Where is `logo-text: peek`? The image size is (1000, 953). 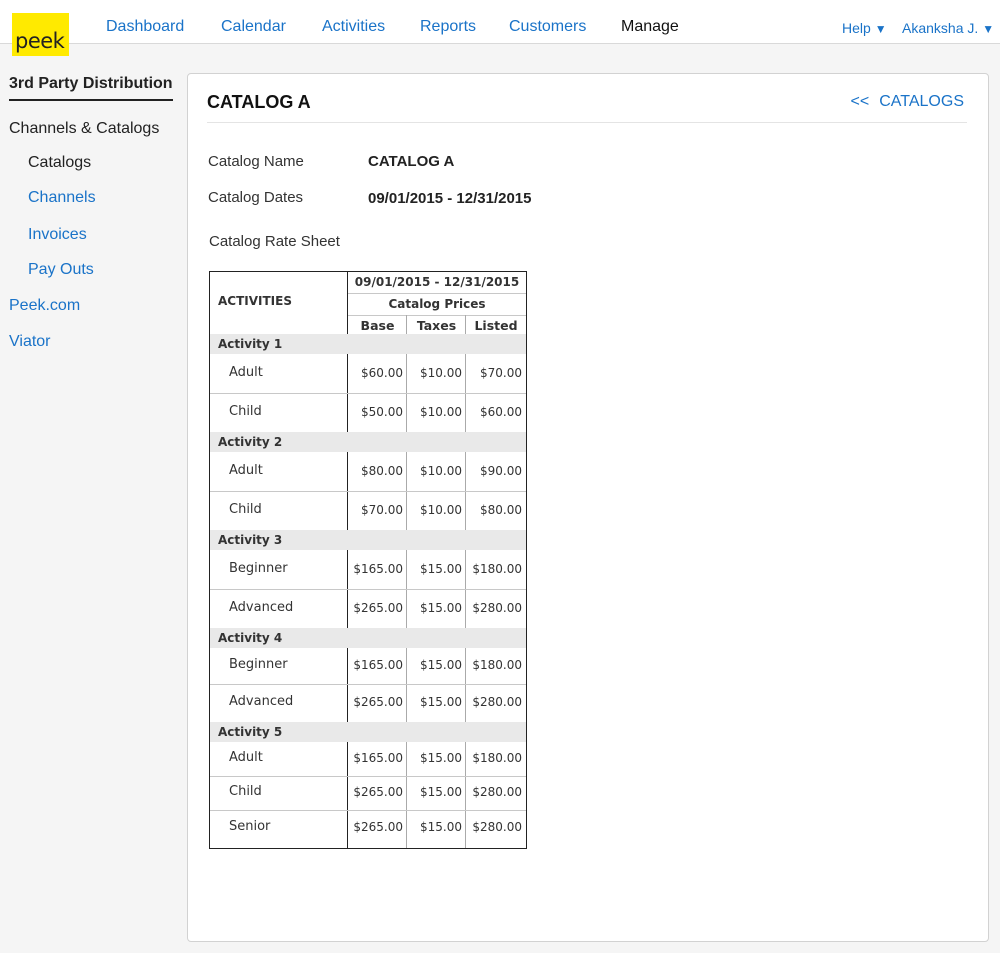
logo-text: peek is located at coordinates (40, 41).